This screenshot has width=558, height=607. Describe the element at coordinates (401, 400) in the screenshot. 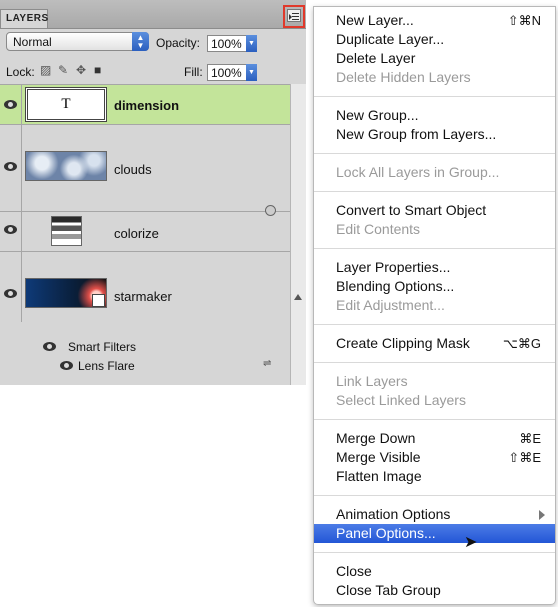

I see `menu-item-select-linked-layers: Select Linked Layers` at that location.